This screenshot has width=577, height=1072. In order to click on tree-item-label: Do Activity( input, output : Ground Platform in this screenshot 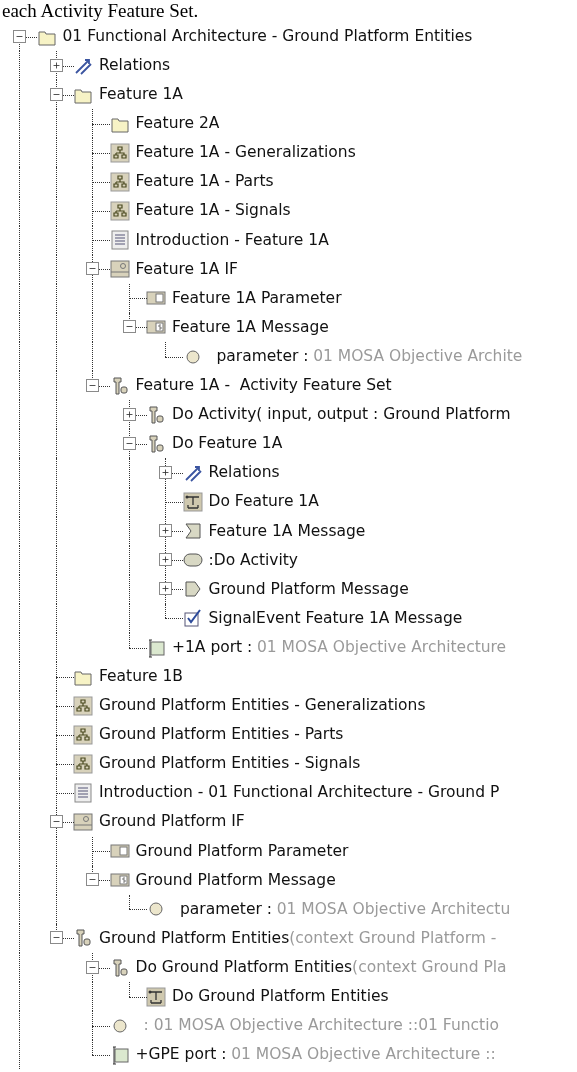, I will do `click(341, 415)`.